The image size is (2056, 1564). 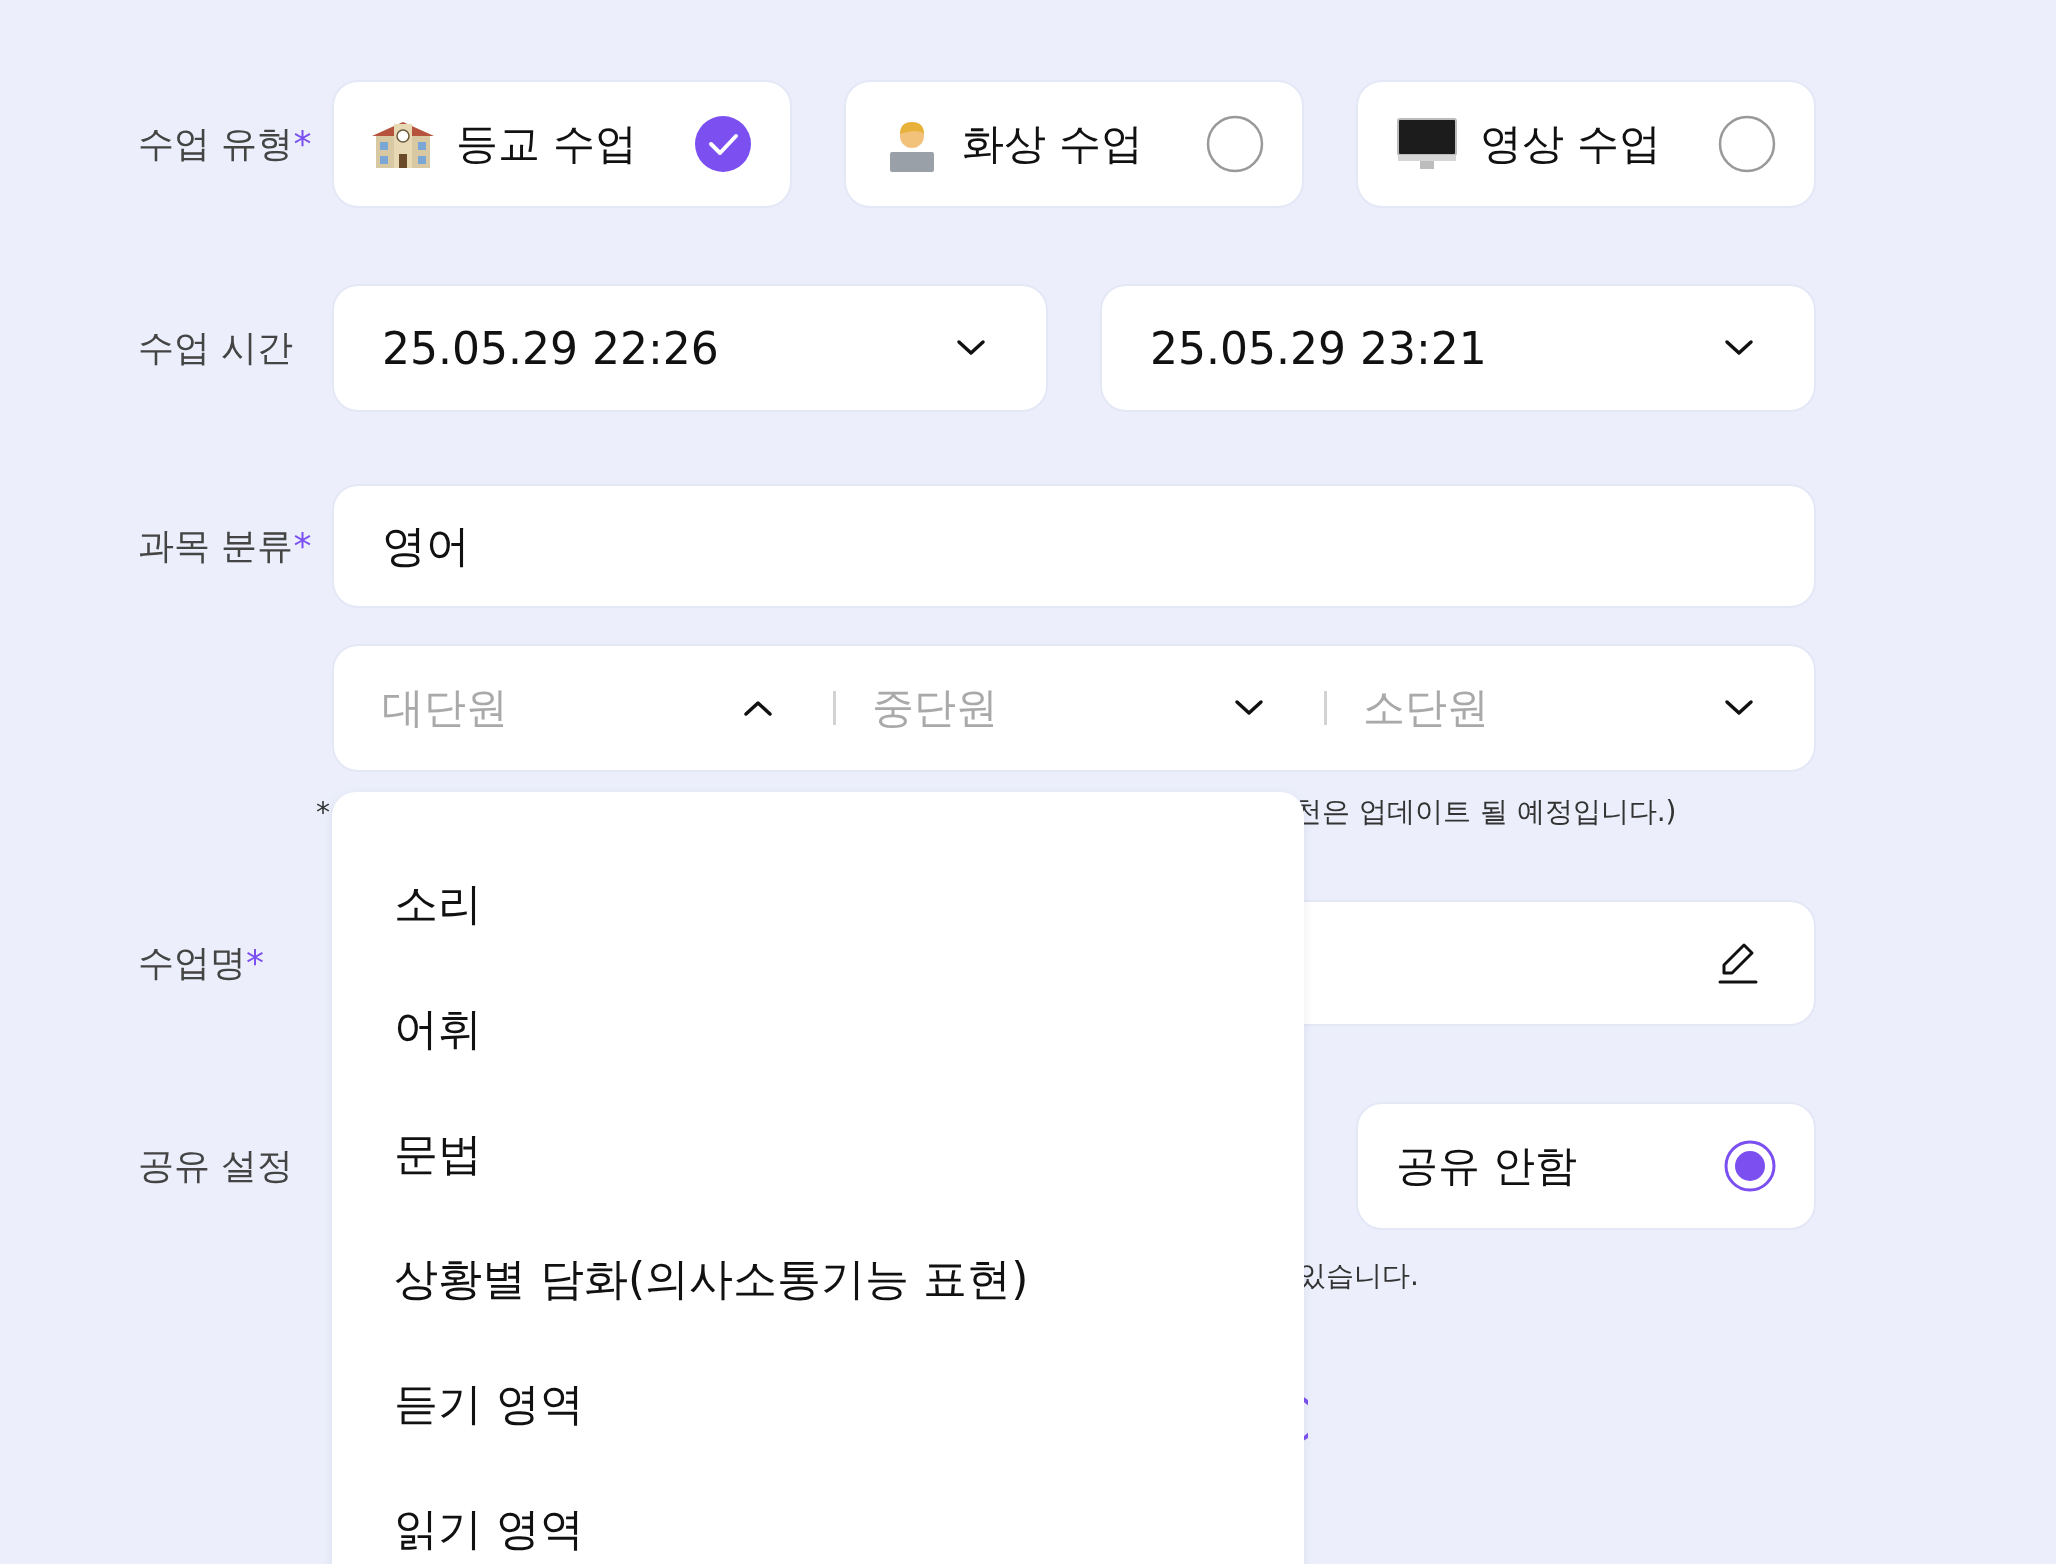 What do you see at coordinates (489, 1529) in the screenshot?
I see `dropdown-item: 읽기 영역` at bounding box center [489, 1529].